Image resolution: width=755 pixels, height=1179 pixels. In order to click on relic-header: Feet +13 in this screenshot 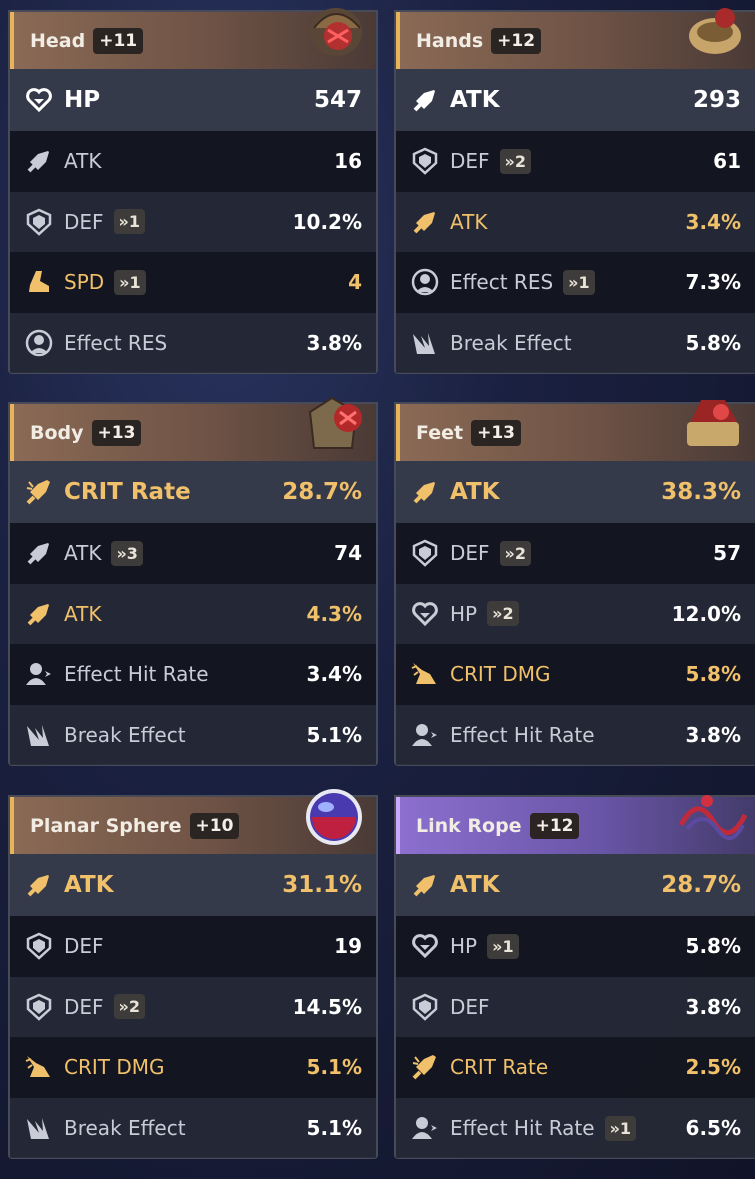, I will do `click(575, 430)`.